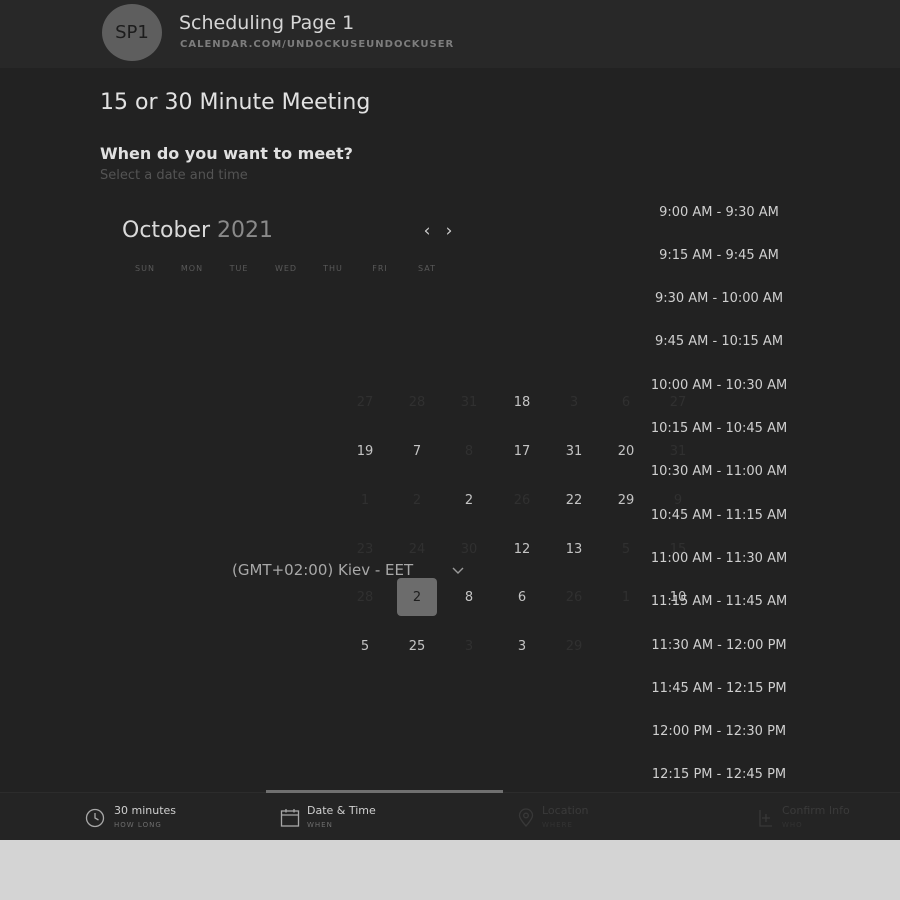 This screenshot has height=900, width=900. I want to click on time-slot: 11:15 AM - 11:45 AM, so click(719, 602).